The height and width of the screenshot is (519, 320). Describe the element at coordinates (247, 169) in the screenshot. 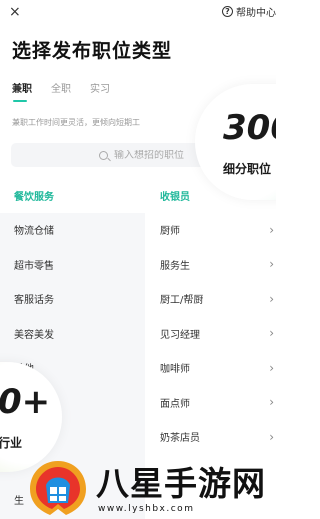

I see `promo-badge-caption: 细分职位` at that location.